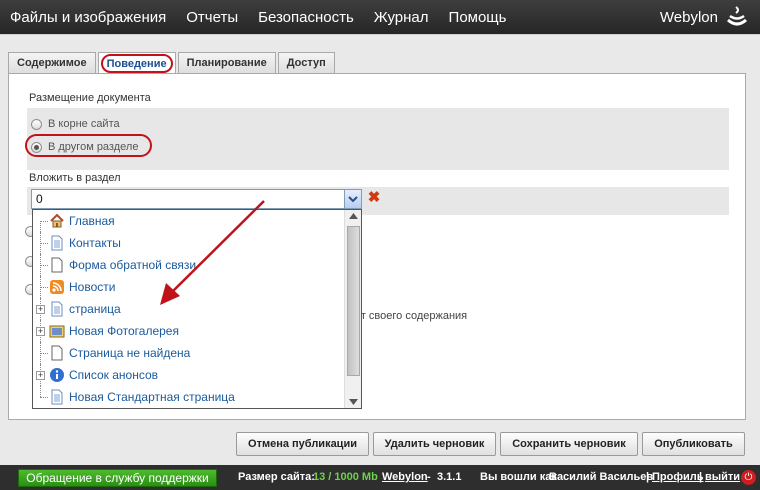  I want to click on tree-item-label: Главная, so click(92, 221).